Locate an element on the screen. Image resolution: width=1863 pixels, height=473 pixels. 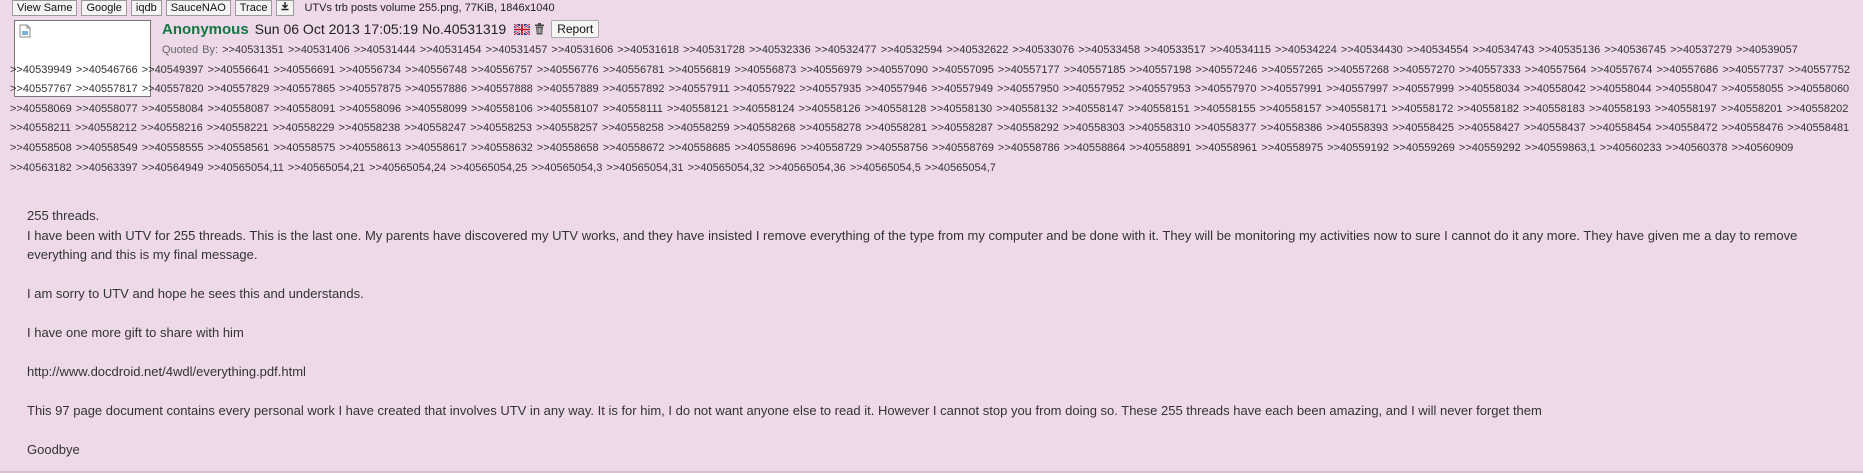
quote-link: >>40558278 is located at coordinates (831, 128).